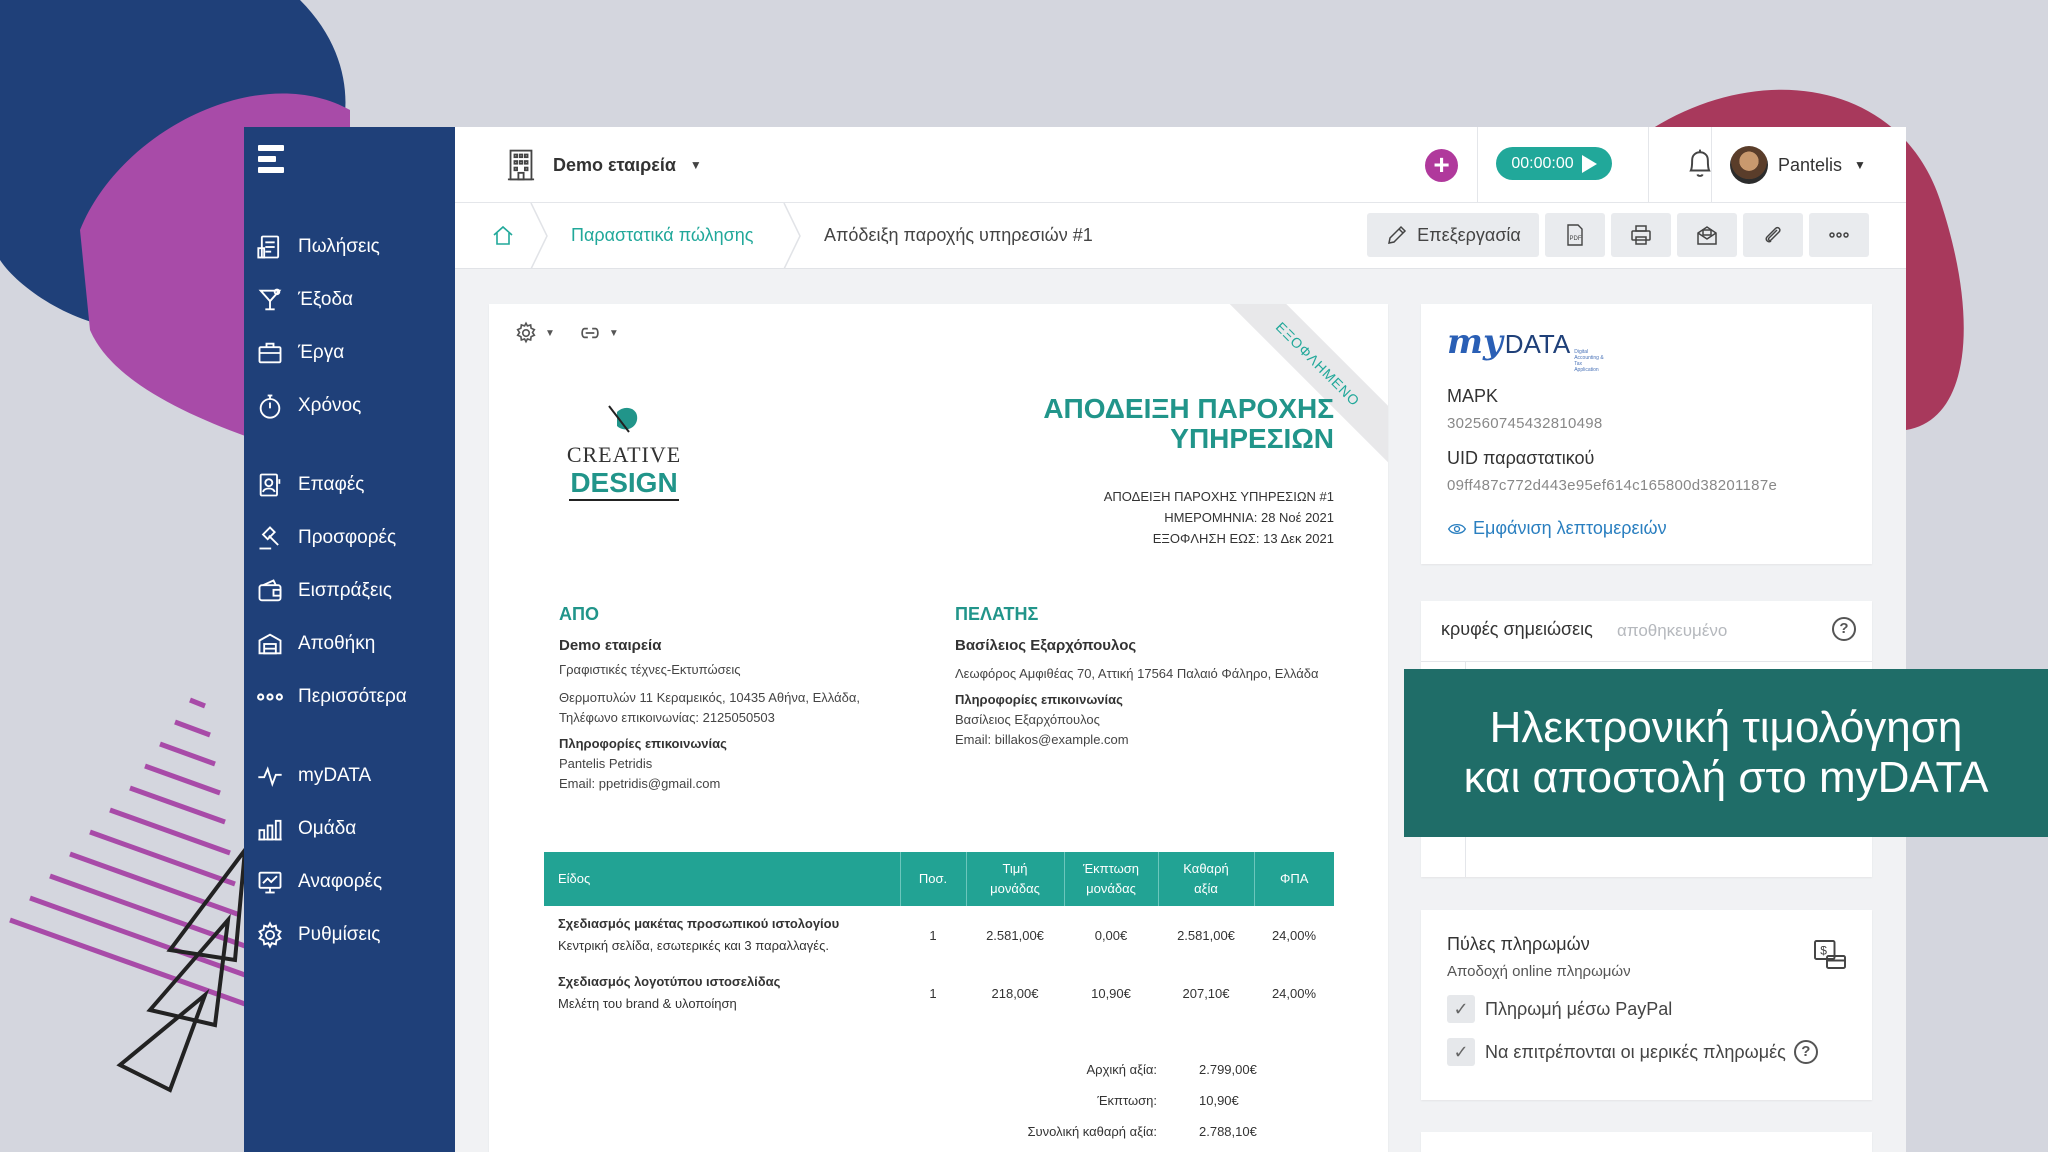  I want to click on logo-text-top: CREATIVE, so click(624, 454).